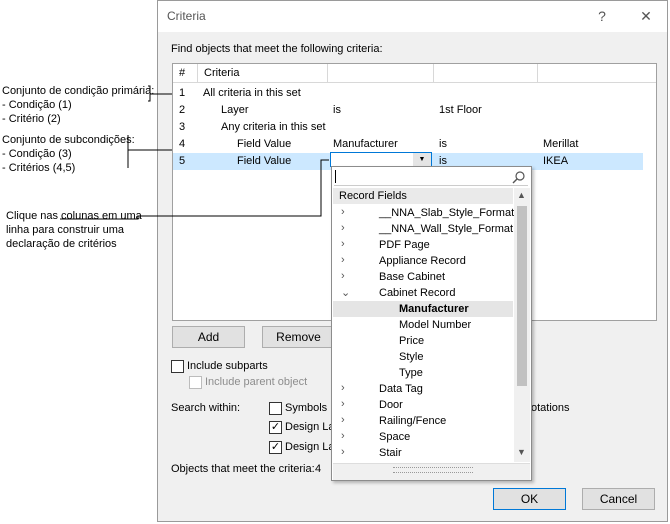 The image size is (670, 524). What do you see at coordinates (447, 213) in the screenshot?
I see `tree-item-label: __NNA_Slab_Style_Format` at bounding box center [447, 213].